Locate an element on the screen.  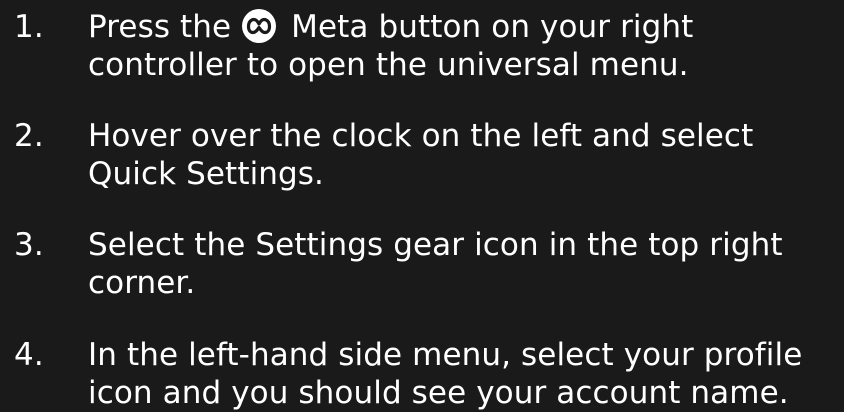
step-line: Quick Settings. is located at coordinates (206, 174).